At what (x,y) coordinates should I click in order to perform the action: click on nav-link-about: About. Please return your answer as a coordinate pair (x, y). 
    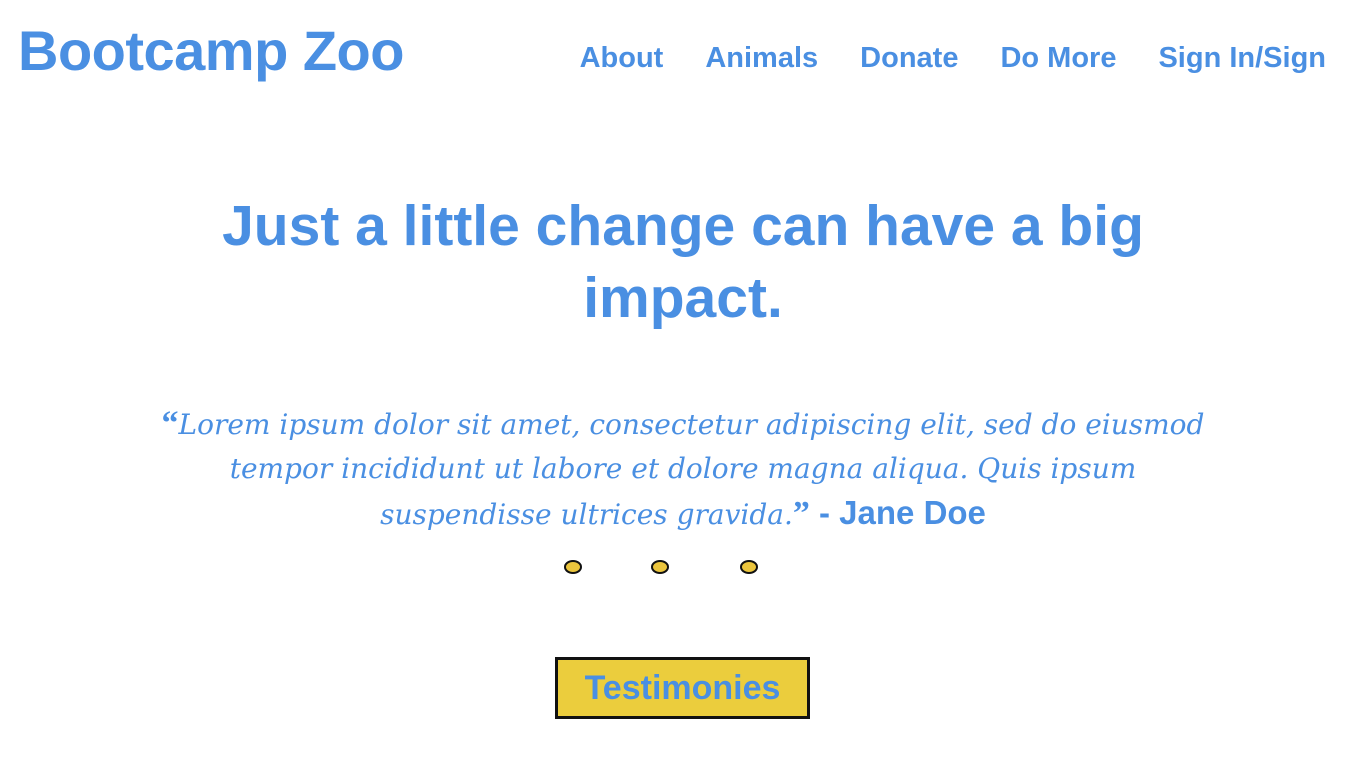
    Looking at the image, I should click on (622, 58).